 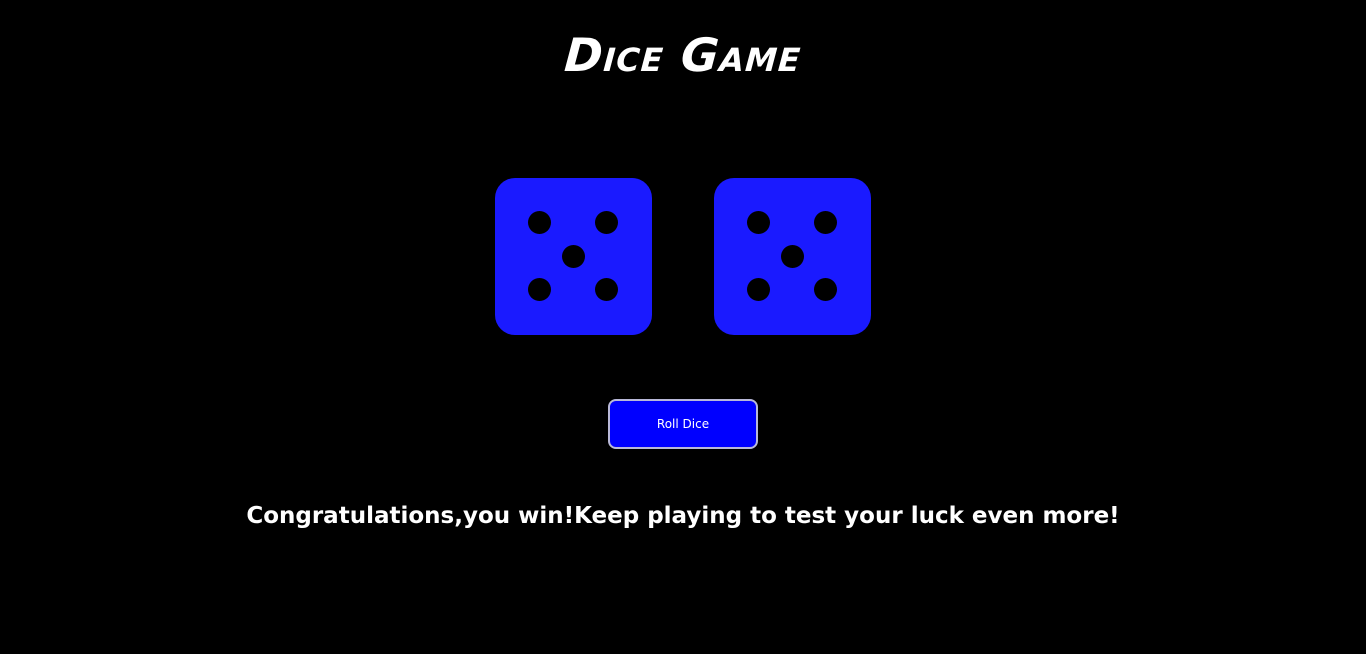 What do you see at coordinates (683, 55) in the screenshot?
I see `page-title: Dice Game` at bounding box center [683, 55].